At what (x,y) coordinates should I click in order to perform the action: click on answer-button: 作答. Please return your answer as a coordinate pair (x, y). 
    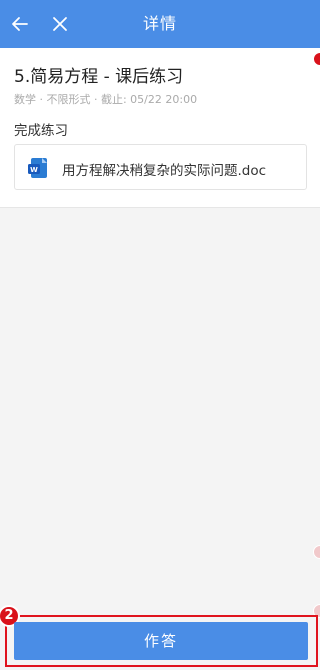
    Looking at the image, I should click on (161, 641).